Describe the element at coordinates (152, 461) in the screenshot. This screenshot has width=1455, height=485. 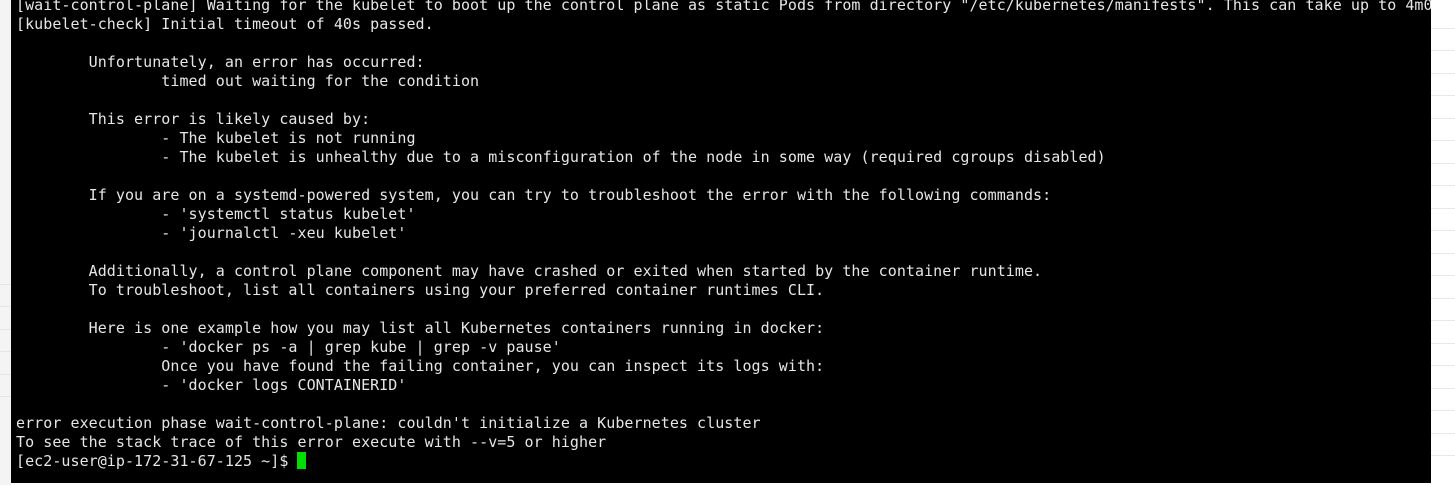
I see `shell-prompt: [ec2-user@ip-172-31-67-125 ~]$` at that location.